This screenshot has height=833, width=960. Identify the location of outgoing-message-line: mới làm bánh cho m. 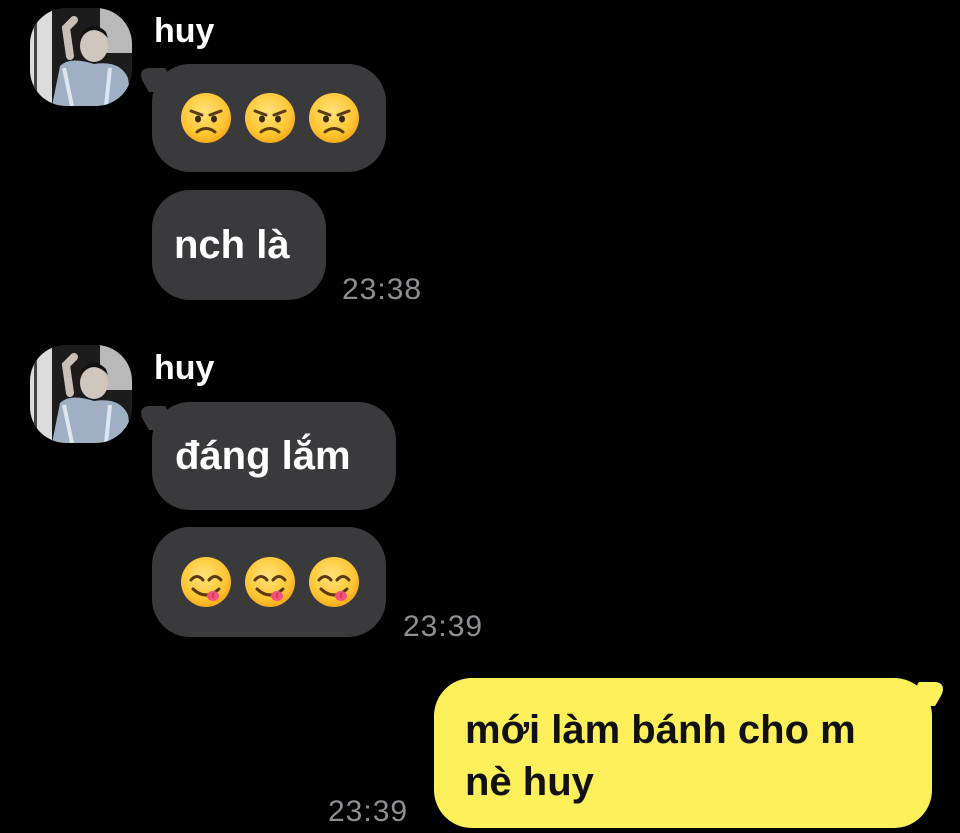
(660, 730).